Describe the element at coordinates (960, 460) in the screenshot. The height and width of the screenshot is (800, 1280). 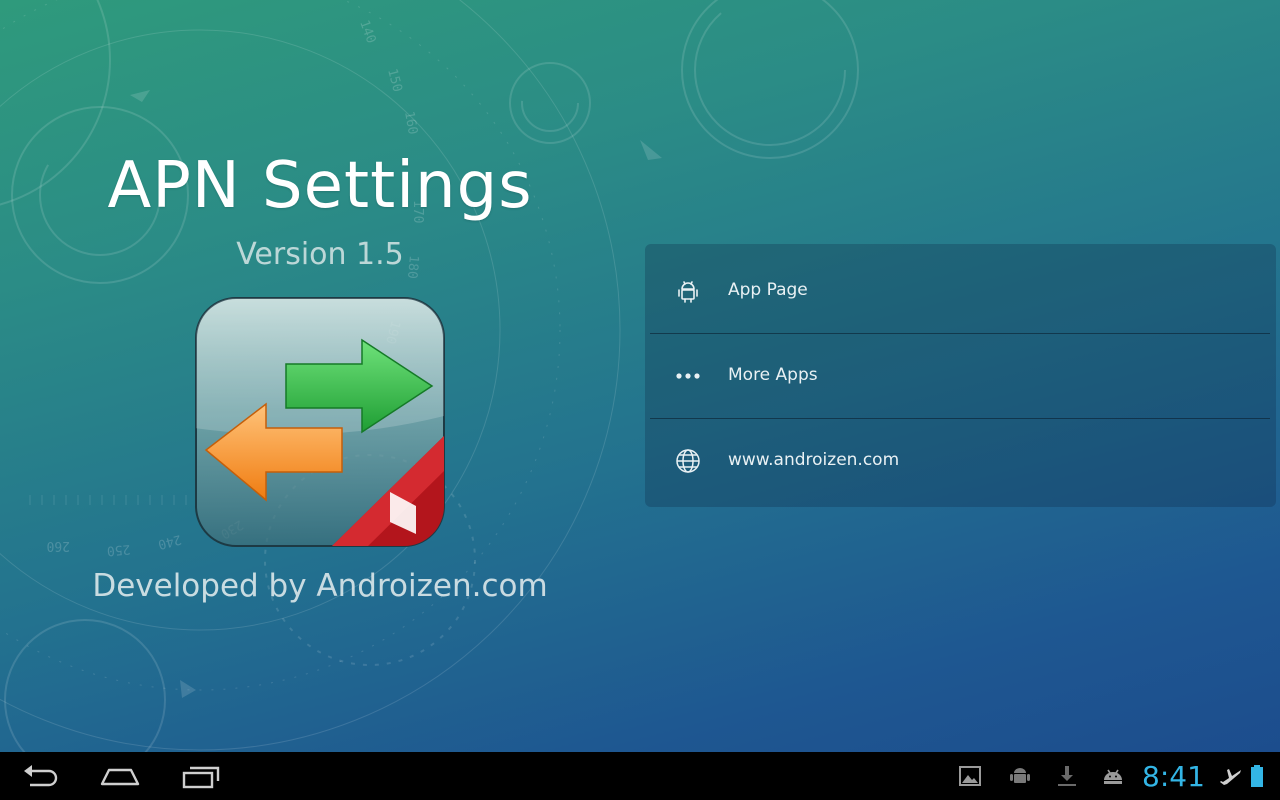
I see `menu-item-website: www.androizen.com` at that location.